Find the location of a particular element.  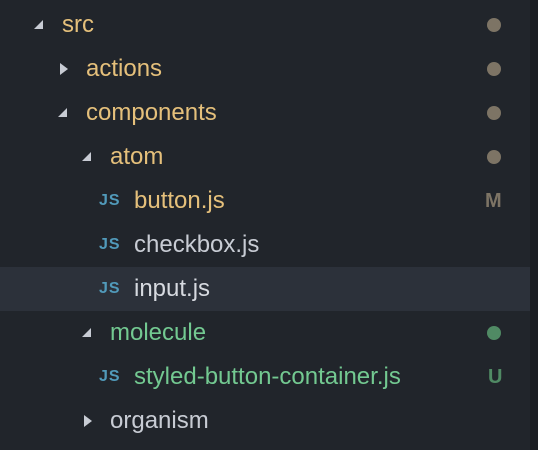

tree-item-label: input.js is located at coordinates (172, 288).